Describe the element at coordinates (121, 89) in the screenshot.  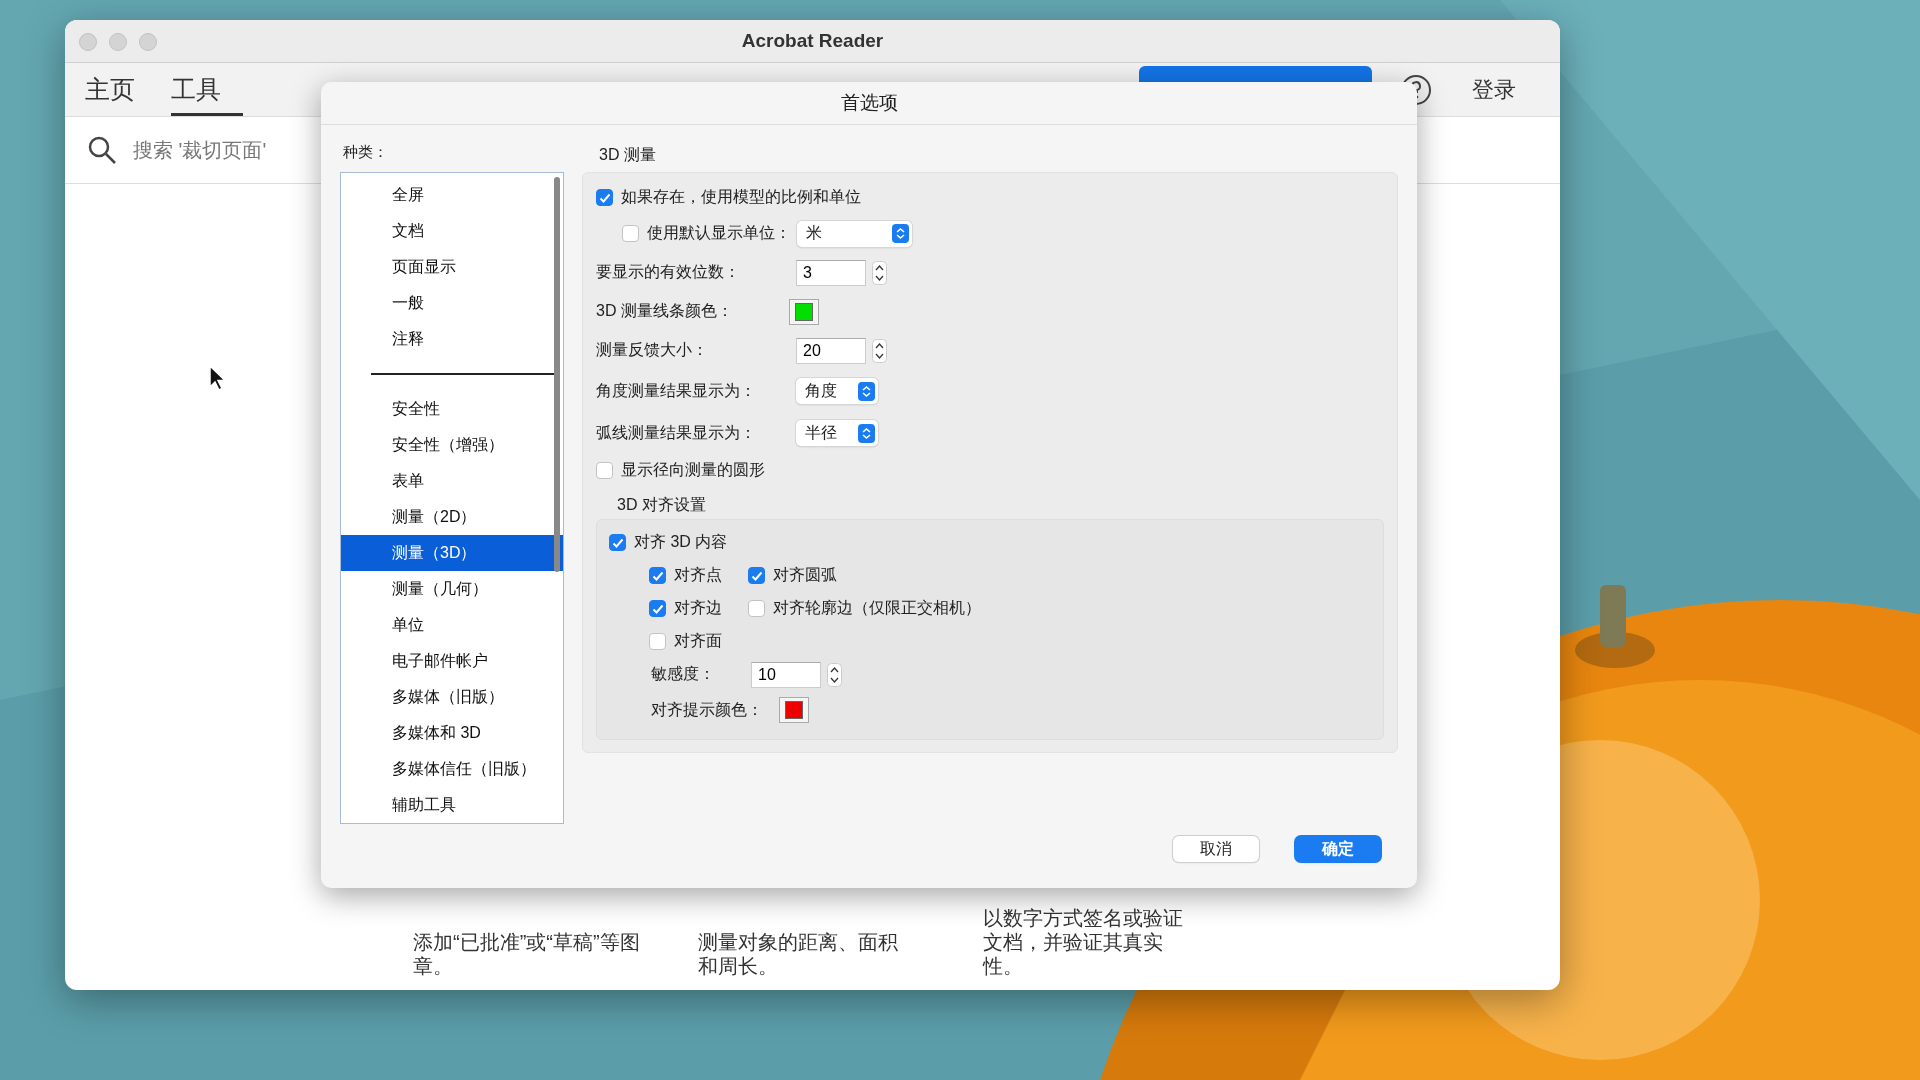
I see `tab: 主页` at that location.